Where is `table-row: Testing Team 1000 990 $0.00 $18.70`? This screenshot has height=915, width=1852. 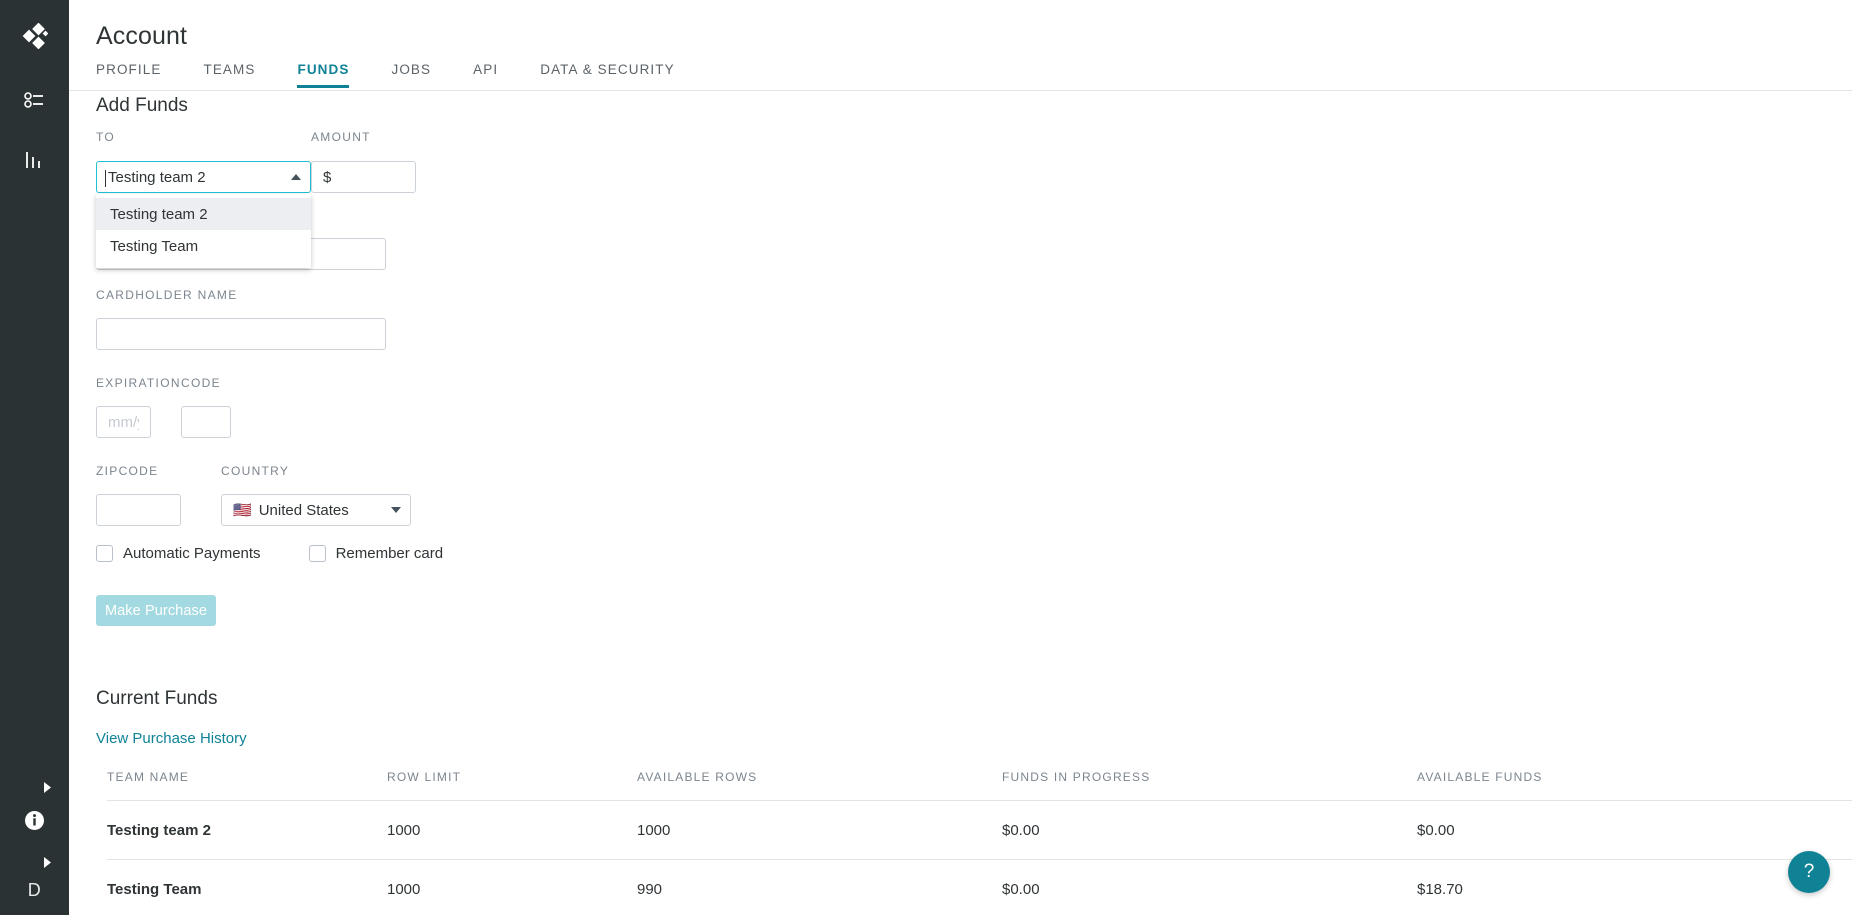 table-row: Testing Team 1000 990 $0.00 $18.70 is located at coordinates (979, 887).